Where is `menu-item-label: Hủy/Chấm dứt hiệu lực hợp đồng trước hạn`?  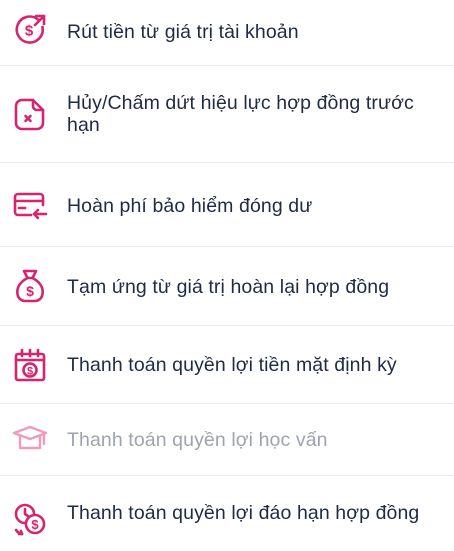 menu-item-label: Hủy/Chấm dứt hiệu lực hợp đồng trước hạn is located at coordinates (240, 114).